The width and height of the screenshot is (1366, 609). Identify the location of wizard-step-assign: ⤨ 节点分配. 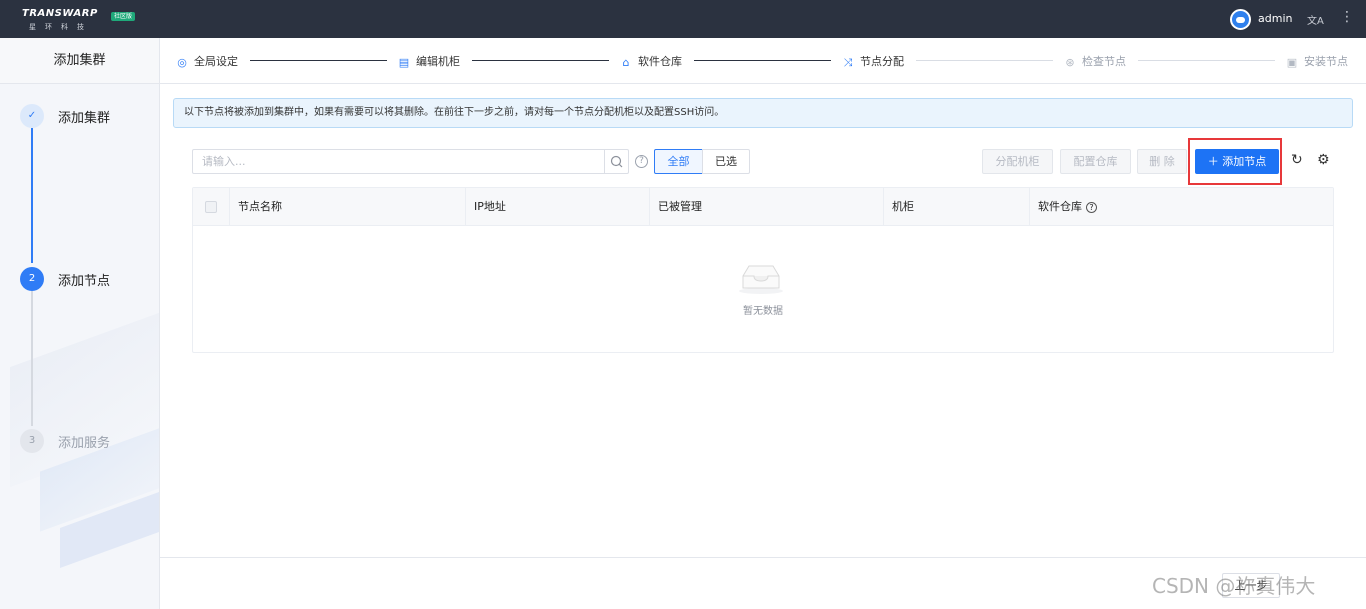
(873, 61).